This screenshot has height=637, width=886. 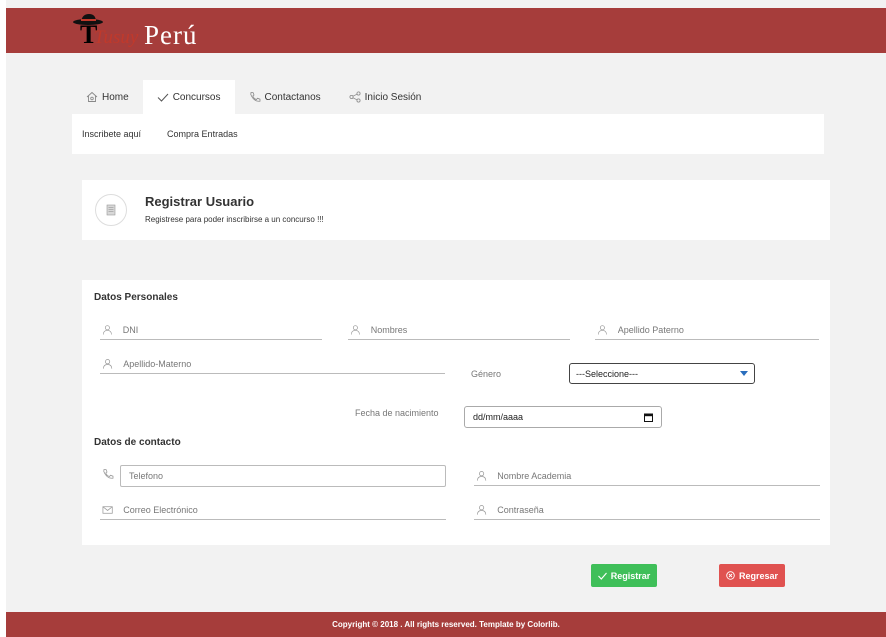 What do you see at coordinates (563, 417) in the screenshot?
I see `fecha-input: dd/mm/aaaa` at bounding box center [563, 417].